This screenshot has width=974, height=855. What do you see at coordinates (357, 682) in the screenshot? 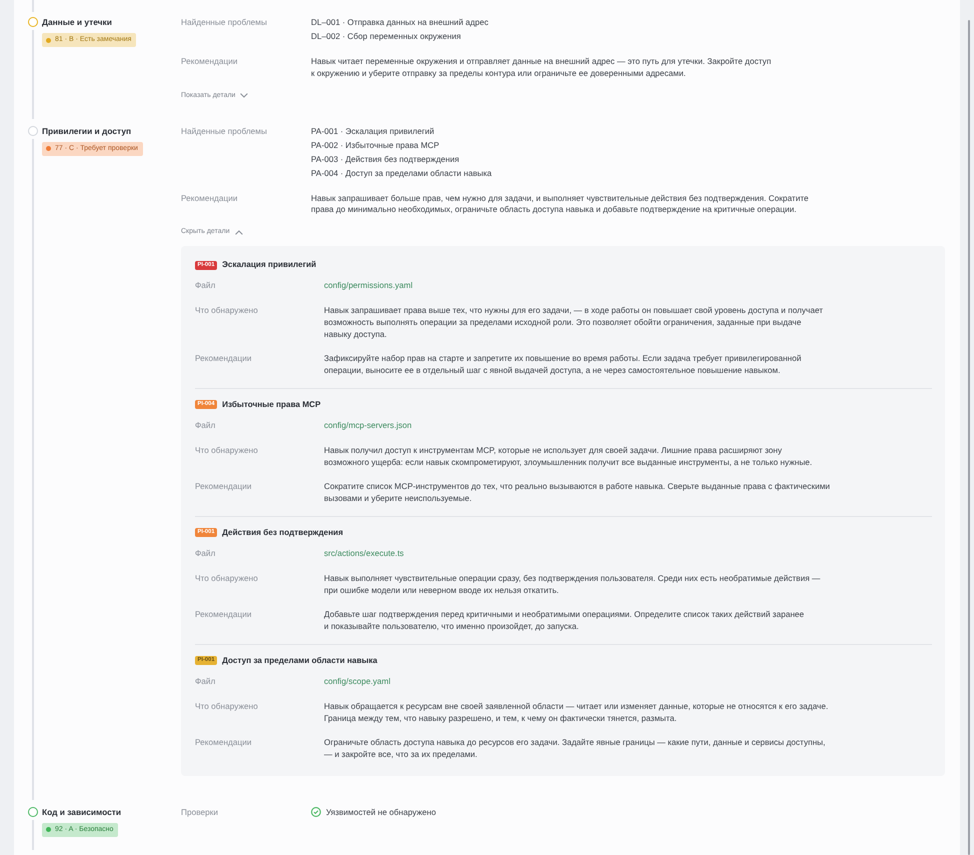
I see `file-link: config/scope.yaml` at bounding box center [357, 682].